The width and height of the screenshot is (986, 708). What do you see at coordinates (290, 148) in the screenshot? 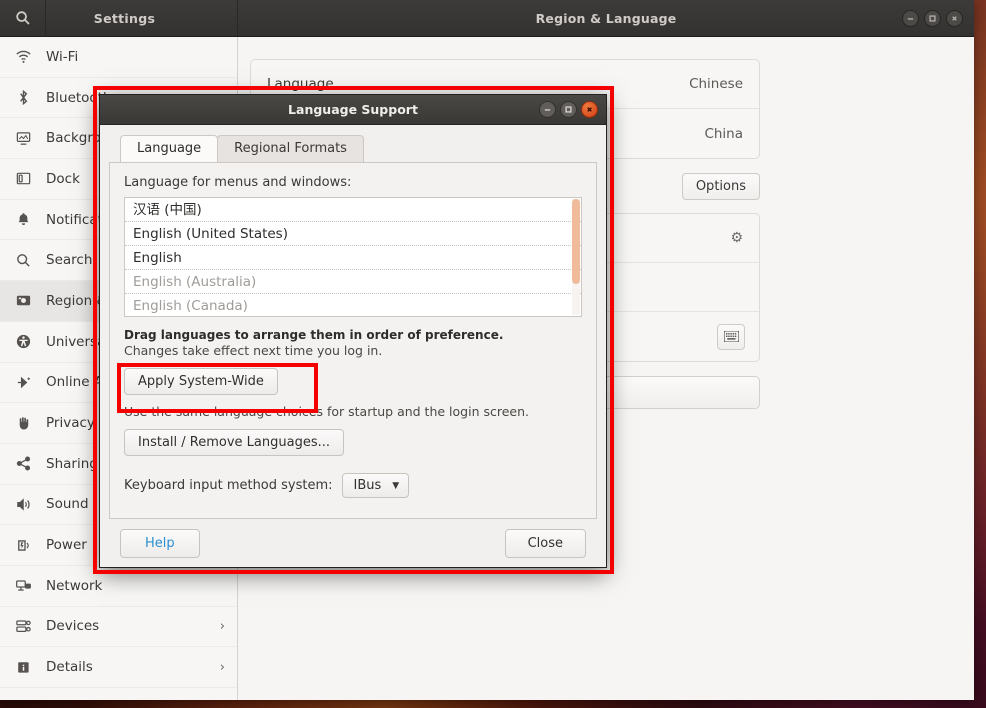
I see `tab-regional-formats: Regional Formats` at bounding box center [290, 148].